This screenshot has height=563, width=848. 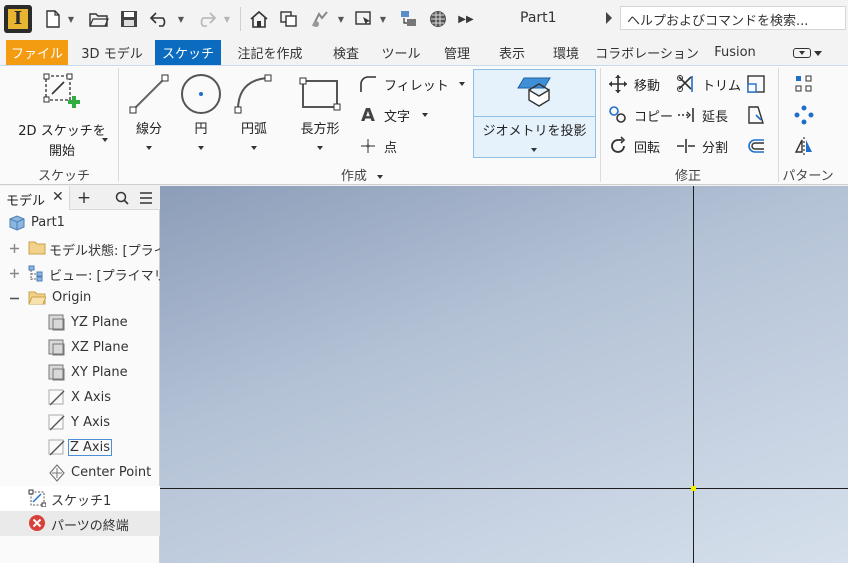 What do you see at coordinates (756, 115) in the screenshot?
I see `stretch-icon` at bounding box center [756, 115].